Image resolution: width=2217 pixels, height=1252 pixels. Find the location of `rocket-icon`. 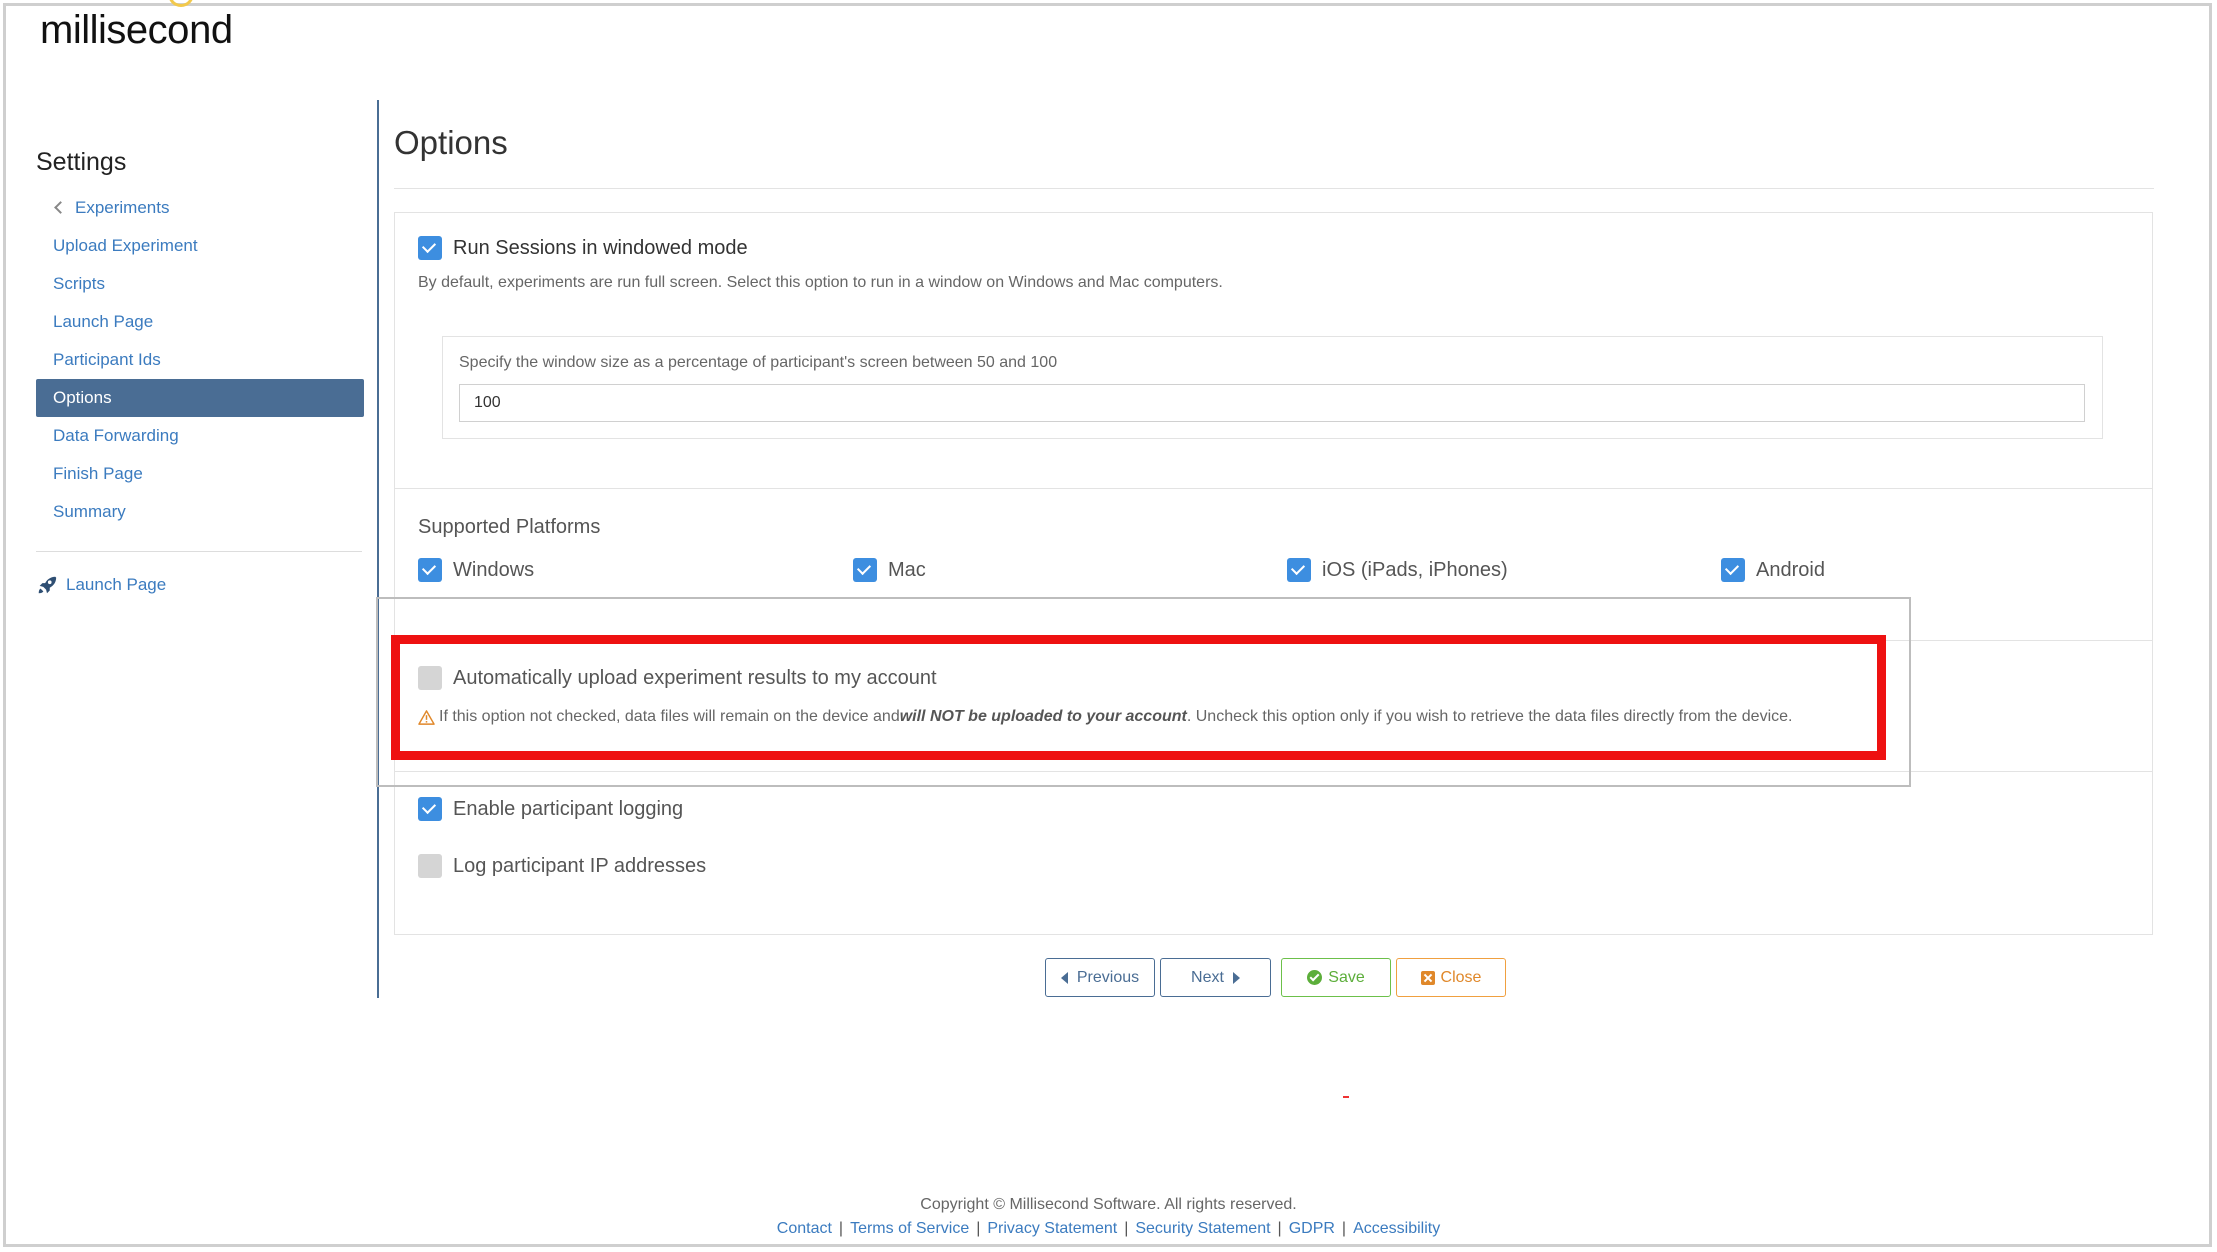

rocket-icon is located at coordinates (47, 585).